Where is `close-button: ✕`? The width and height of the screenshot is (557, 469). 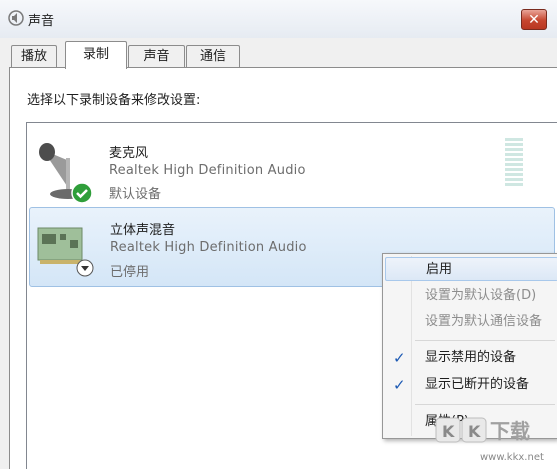
close-button: ✕ is located at coordinates (534, 19).